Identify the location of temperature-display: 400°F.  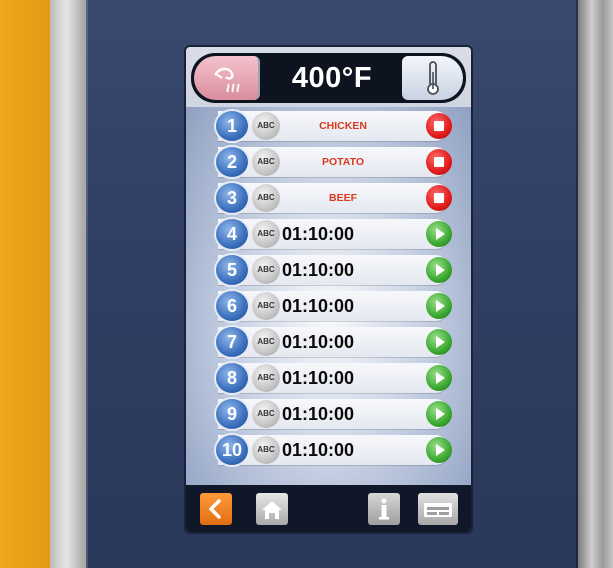
(332, 78).